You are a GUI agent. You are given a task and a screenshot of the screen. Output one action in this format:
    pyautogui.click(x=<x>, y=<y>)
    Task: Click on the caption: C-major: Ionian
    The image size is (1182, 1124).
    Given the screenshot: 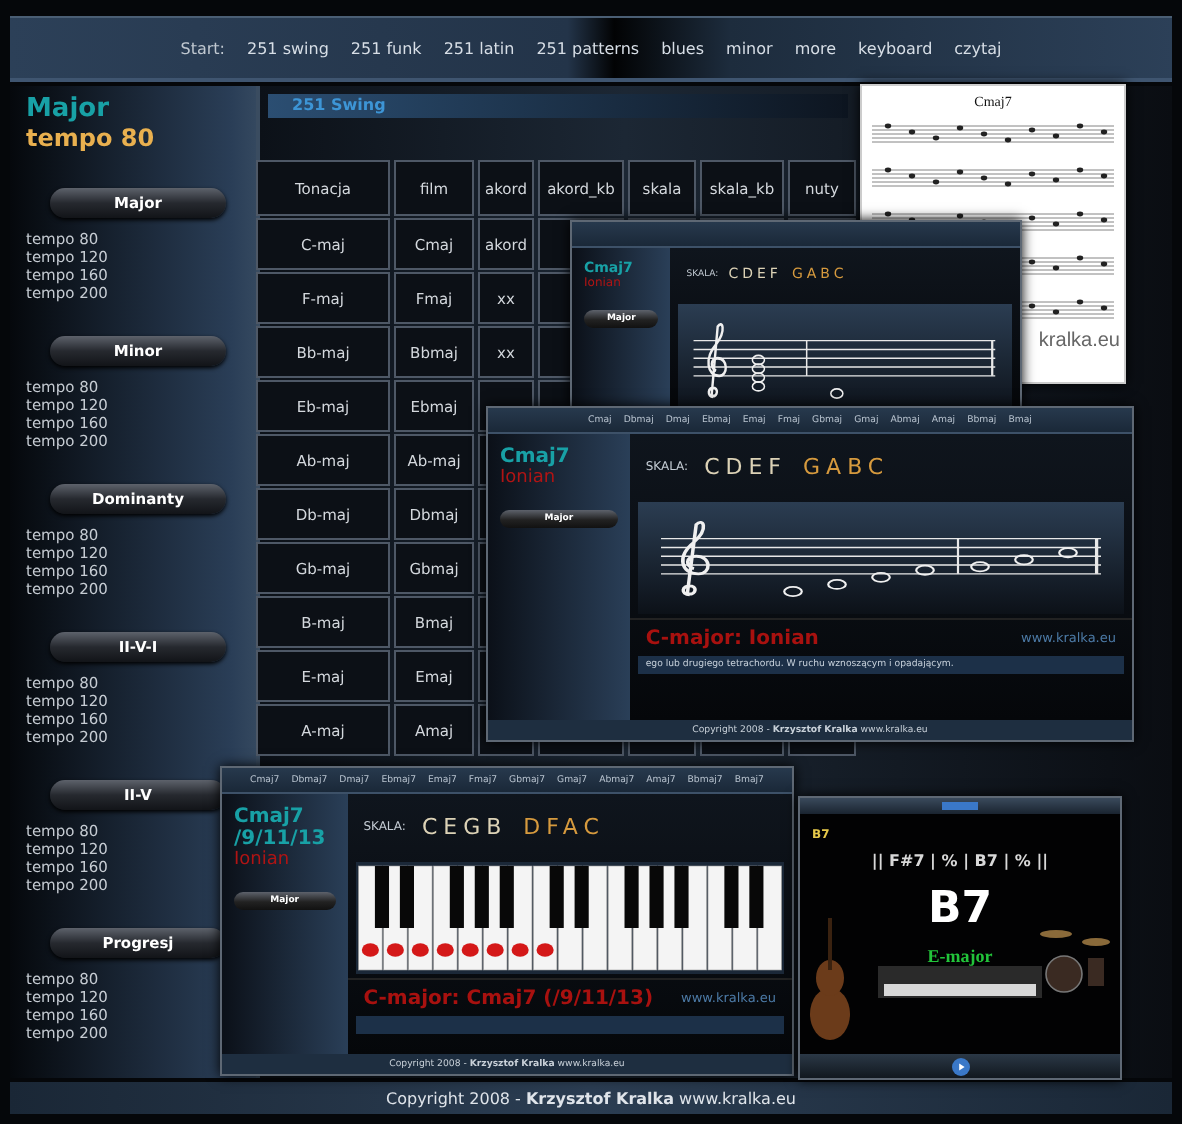 What is the action you would take?
    pyautogui.click(x=732, y=638)
    